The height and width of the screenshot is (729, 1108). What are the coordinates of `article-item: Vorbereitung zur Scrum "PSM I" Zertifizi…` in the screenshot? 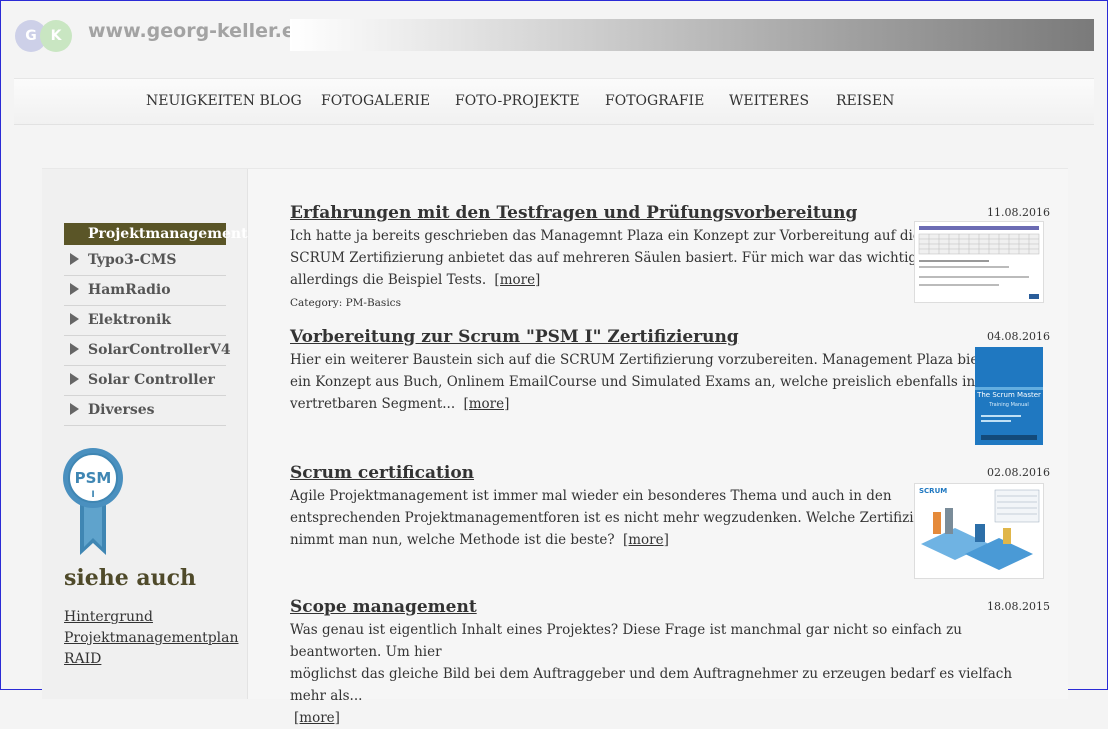 It's located at (670, 387).